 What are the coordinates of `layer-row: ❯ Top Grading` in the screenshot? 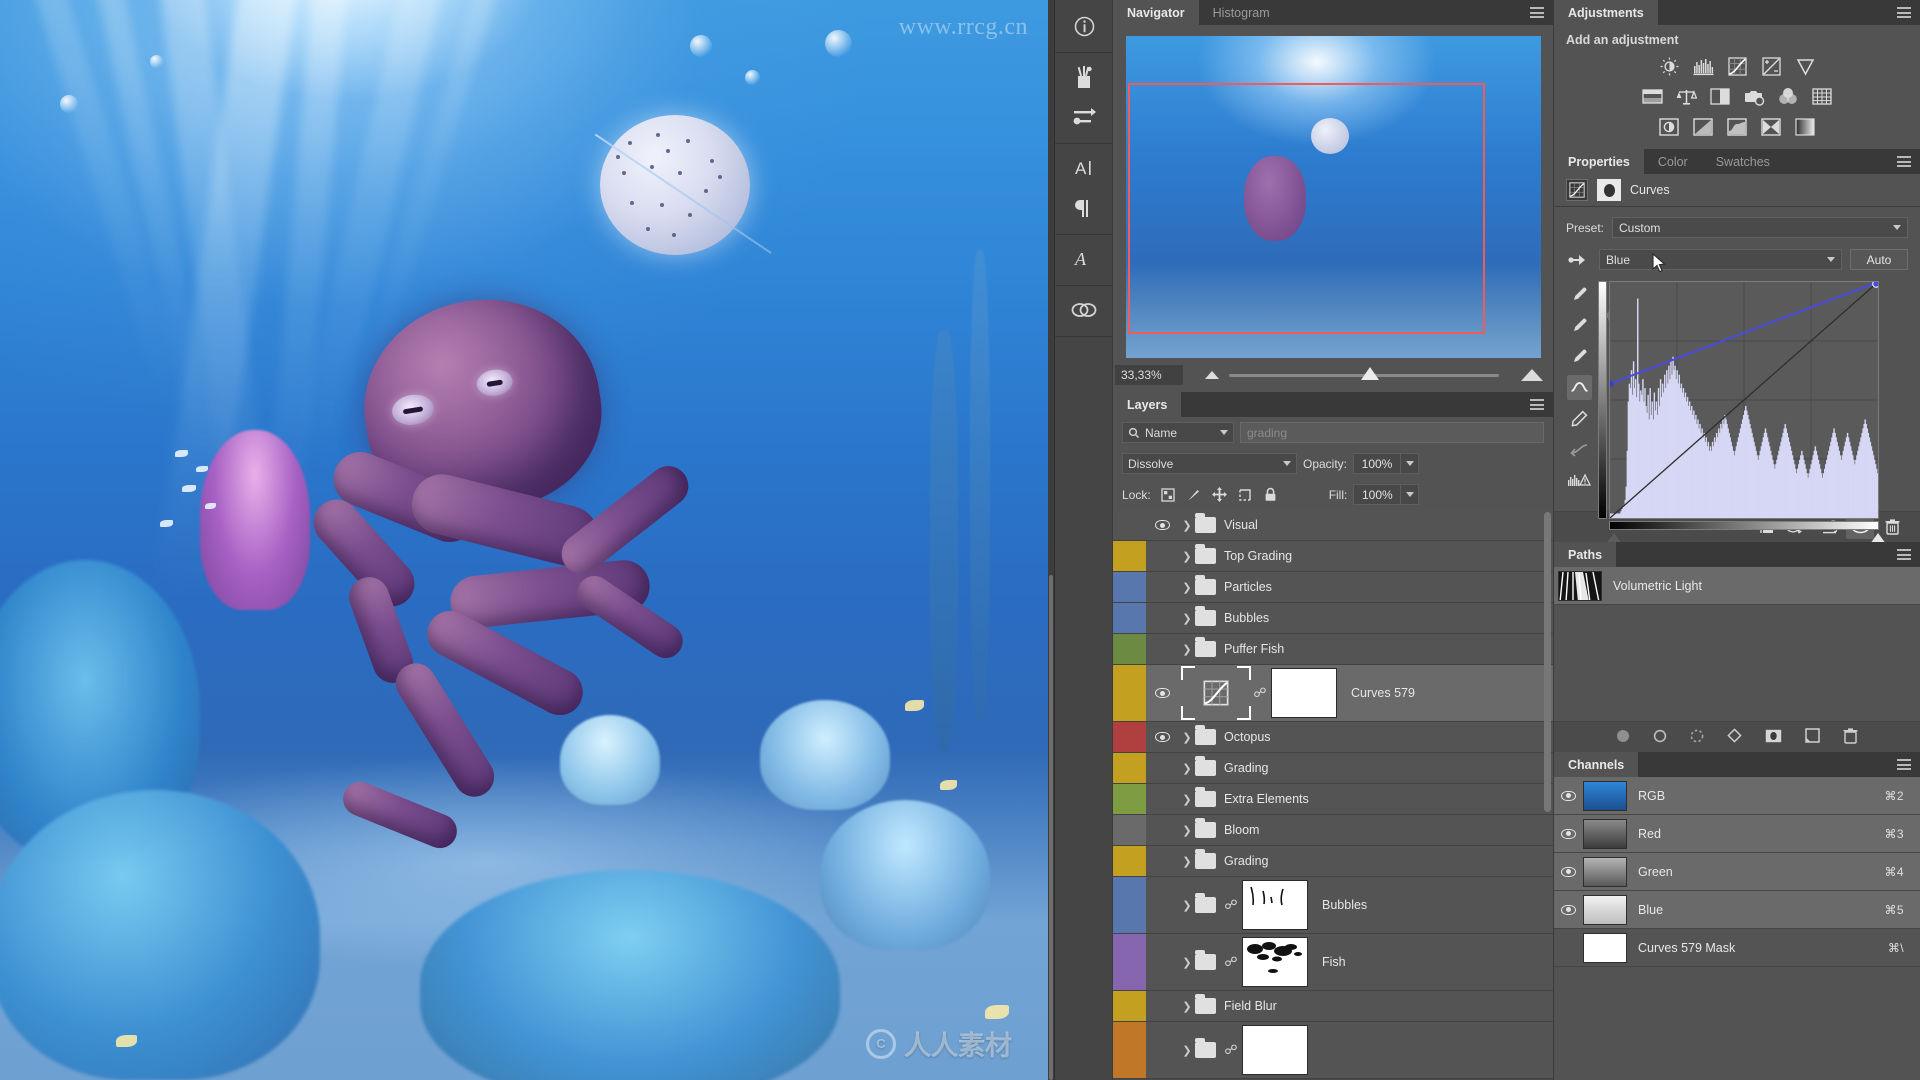 It's located at (1333, 556).